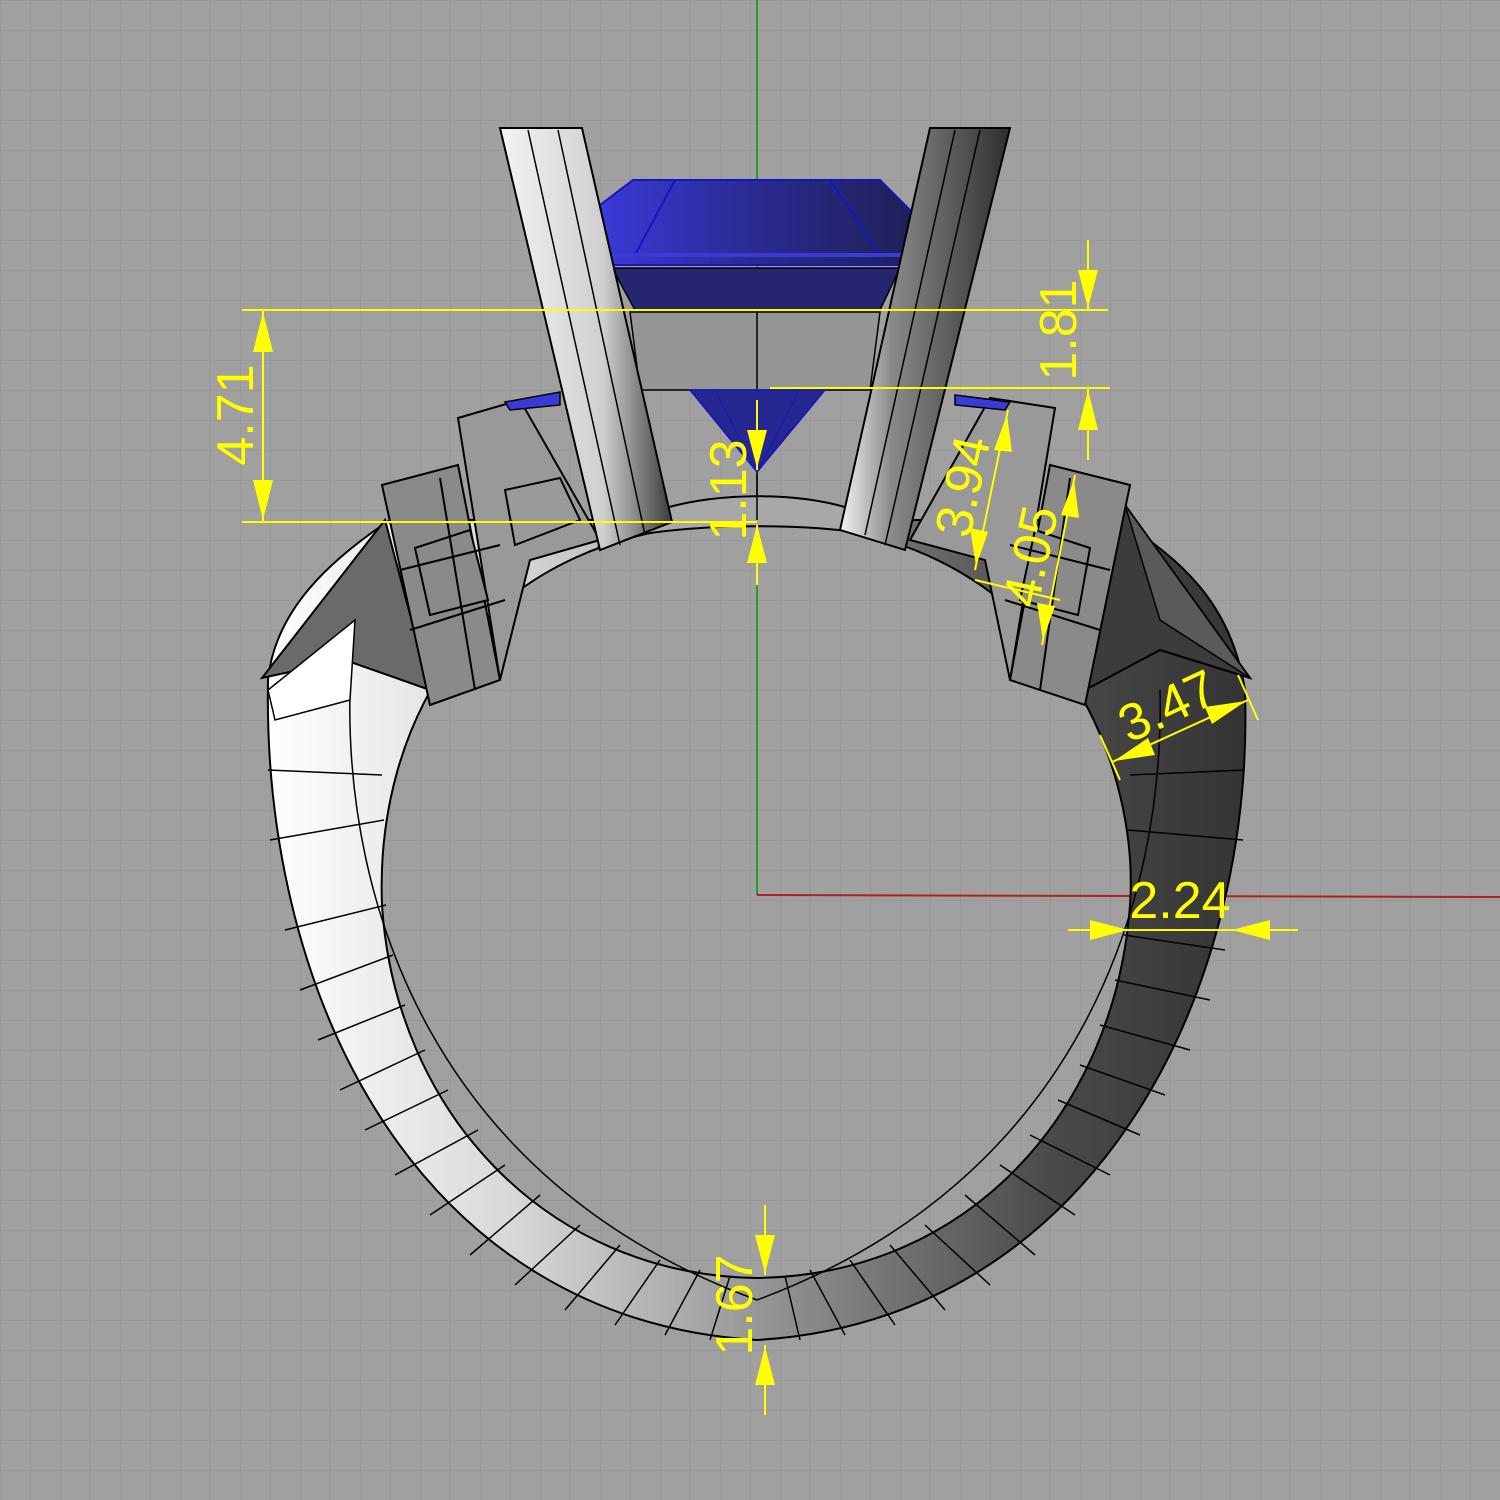 The height and width of the screenshot is (1500, 1500). I want to click on dim-label-table-to-girdle: 1.81, so click(1059, 329).